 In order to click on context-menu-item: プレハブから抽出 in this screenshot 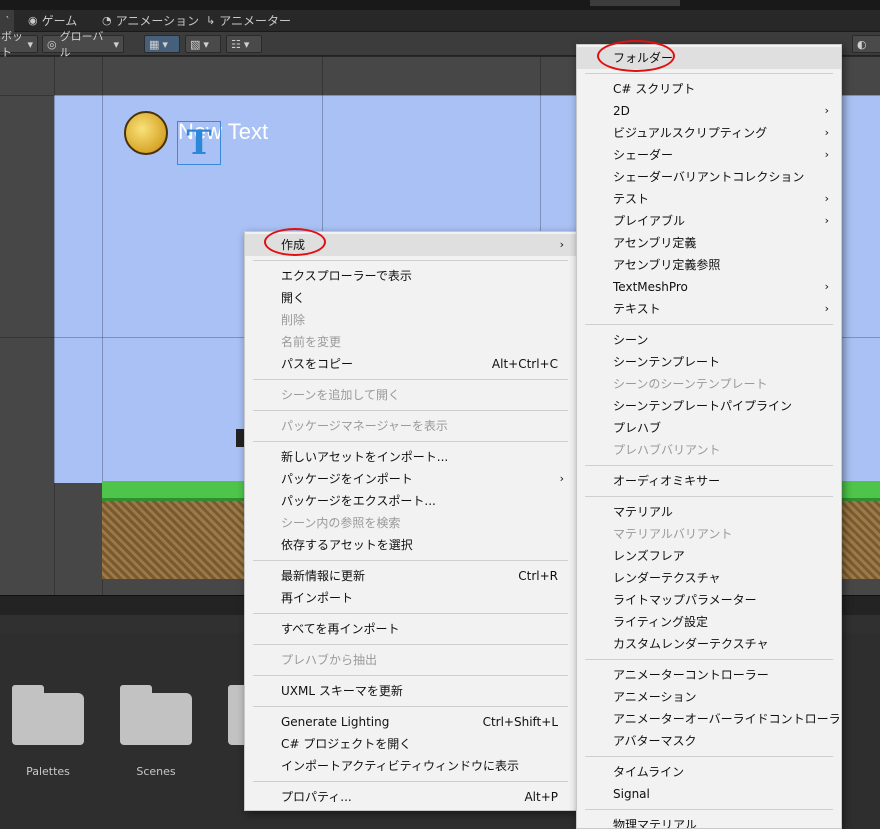, I will do `click(410, 660)`.